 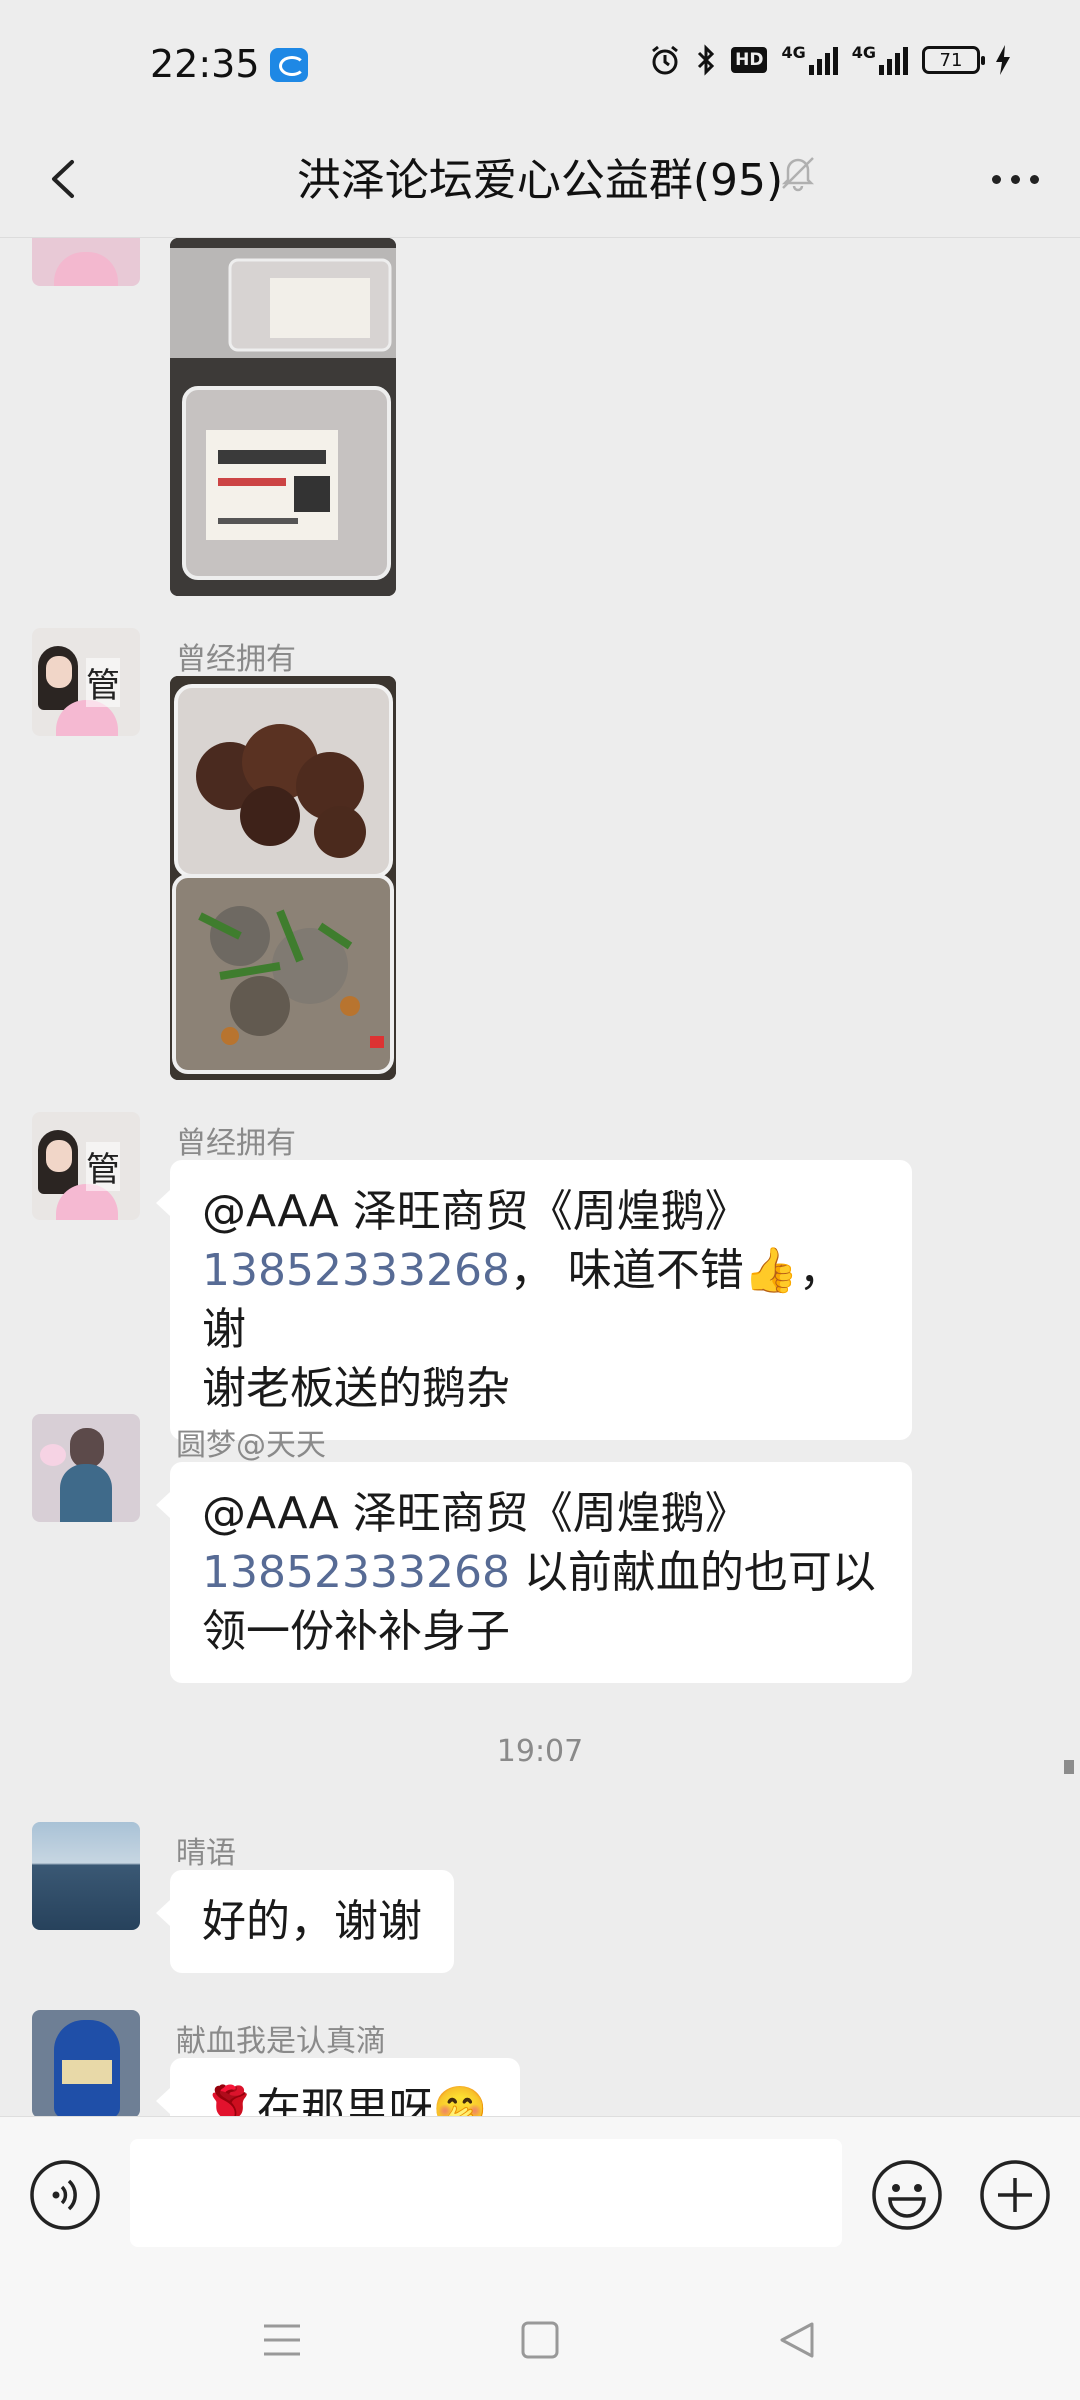 I want to click on menu-button, so click(x=282, y=2340).